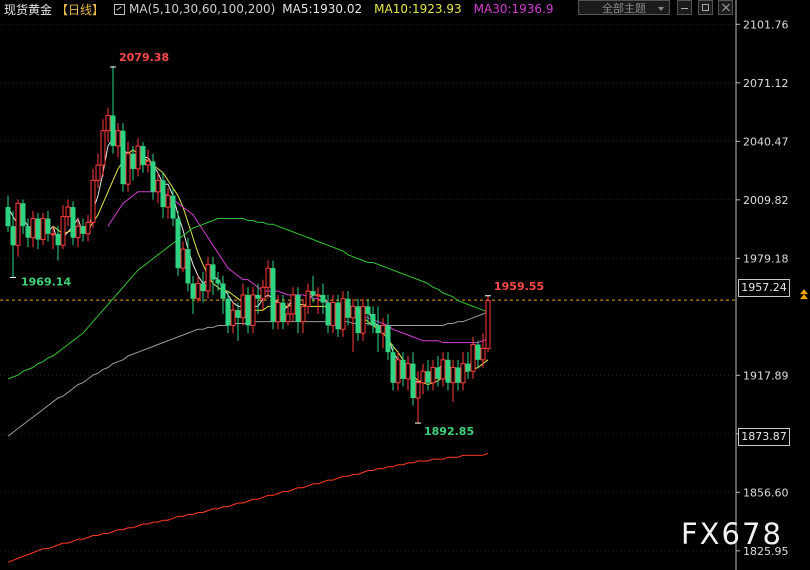 The image size is (810, 570). Describe the element at coordinates (684, 7) in the screenshot. I see `minimize-button` at that location.